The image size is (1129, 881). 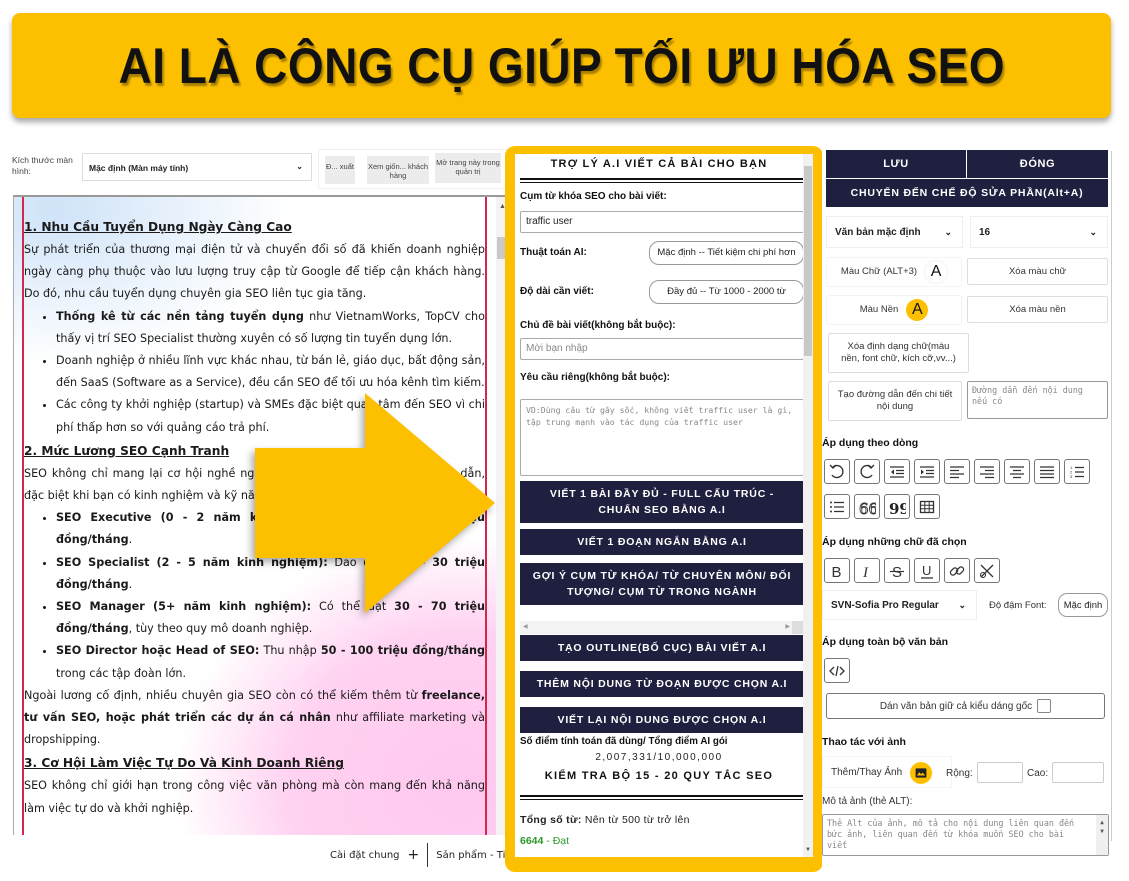 I want to click on font-weight-select: Mặc định, so click(x=1083, y=605).